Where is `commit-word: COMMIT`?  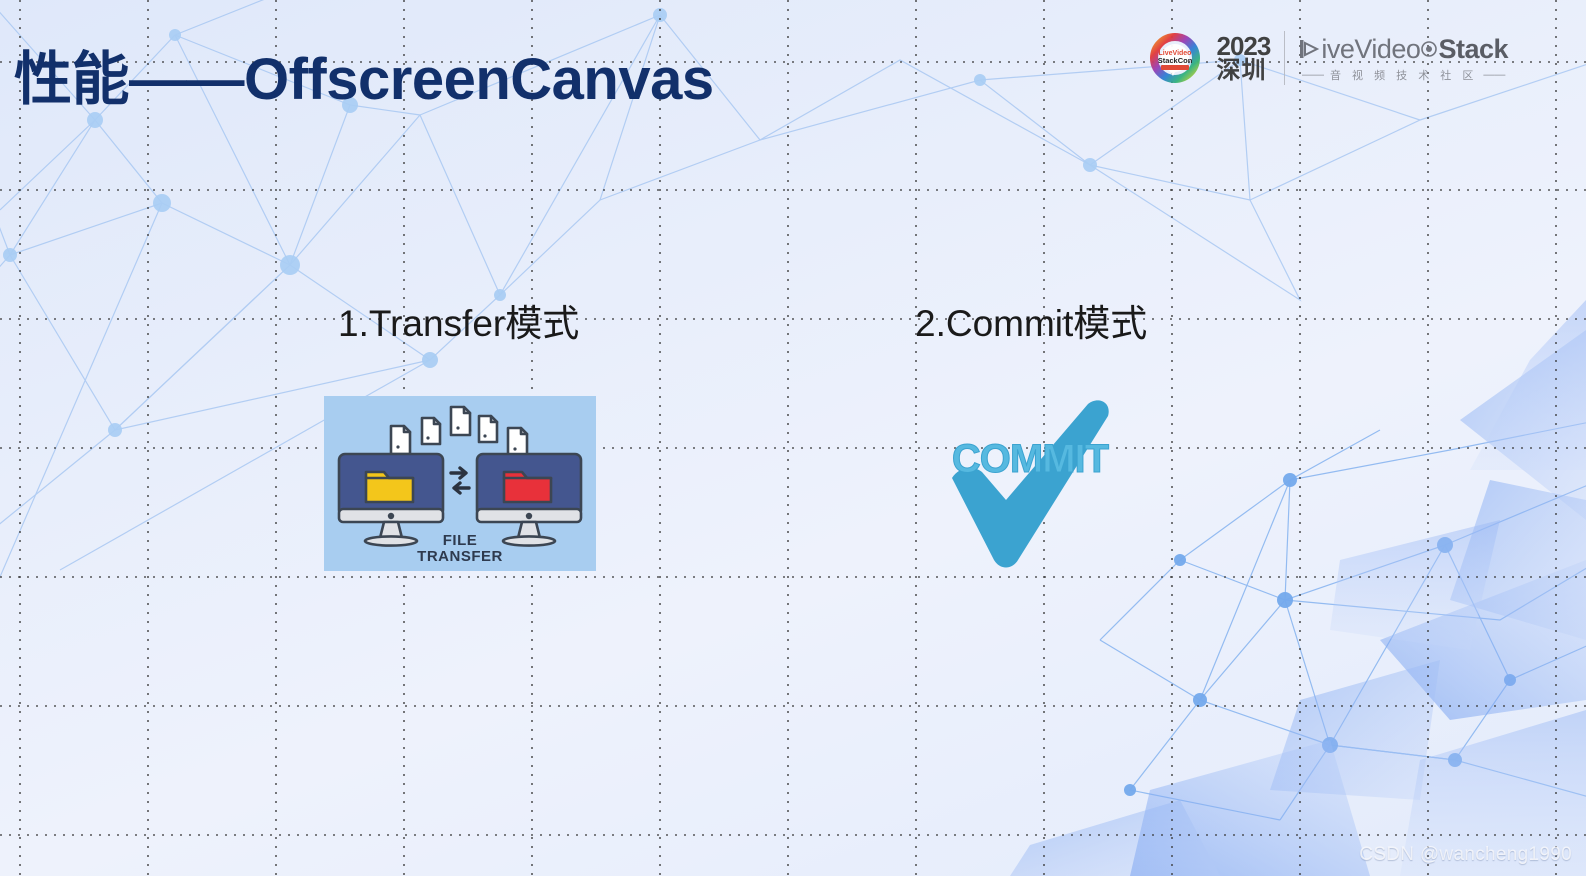
commit-word: COMMIT is located at coordinates (1030, 459).